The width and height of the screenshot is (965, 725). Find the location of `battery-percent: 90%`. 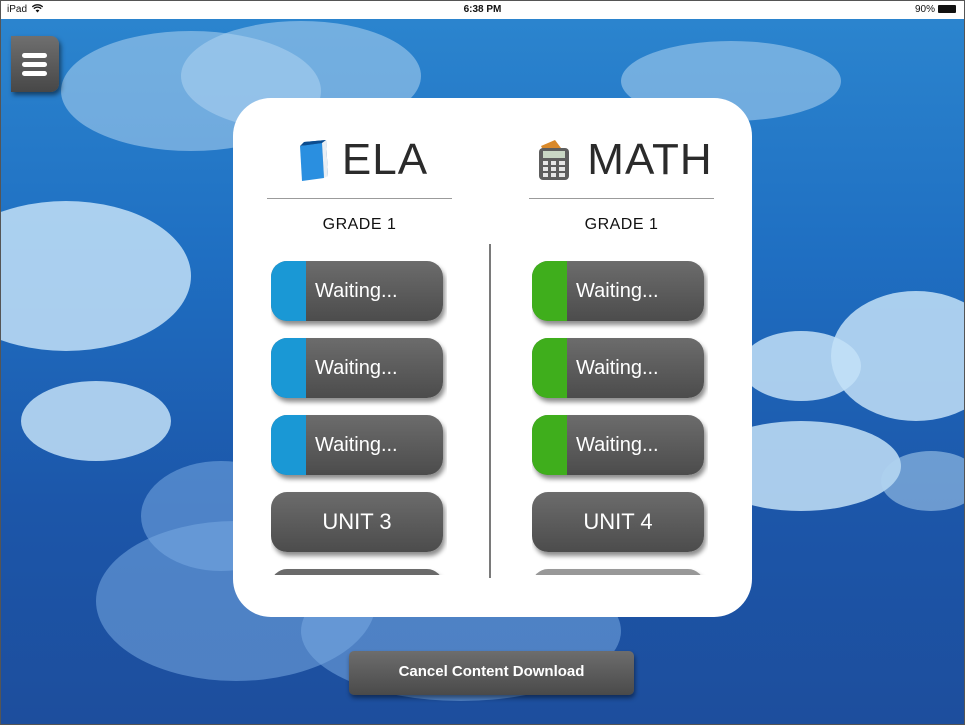

battery-percent: 90% is located at coordinates (924, 9).